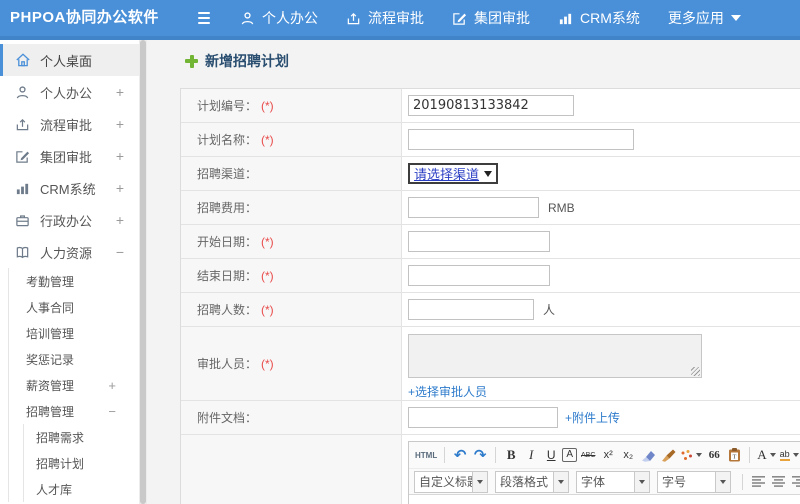  Describe the element at coordinates (69, 60) in the screenshot. I see `sidebar-item-desktop: 个人桌面` at that location.